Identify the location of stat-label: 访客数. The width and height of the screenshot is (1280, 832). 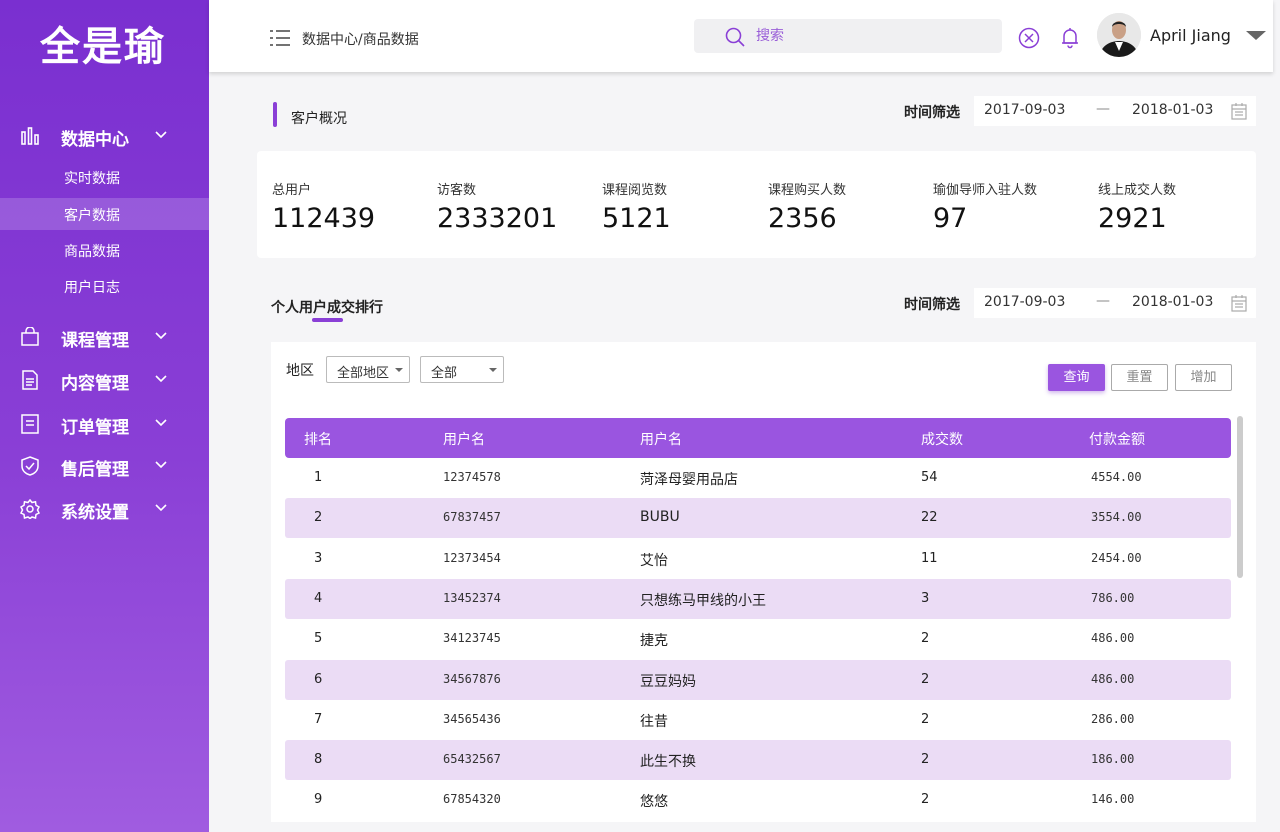
(457, 190).